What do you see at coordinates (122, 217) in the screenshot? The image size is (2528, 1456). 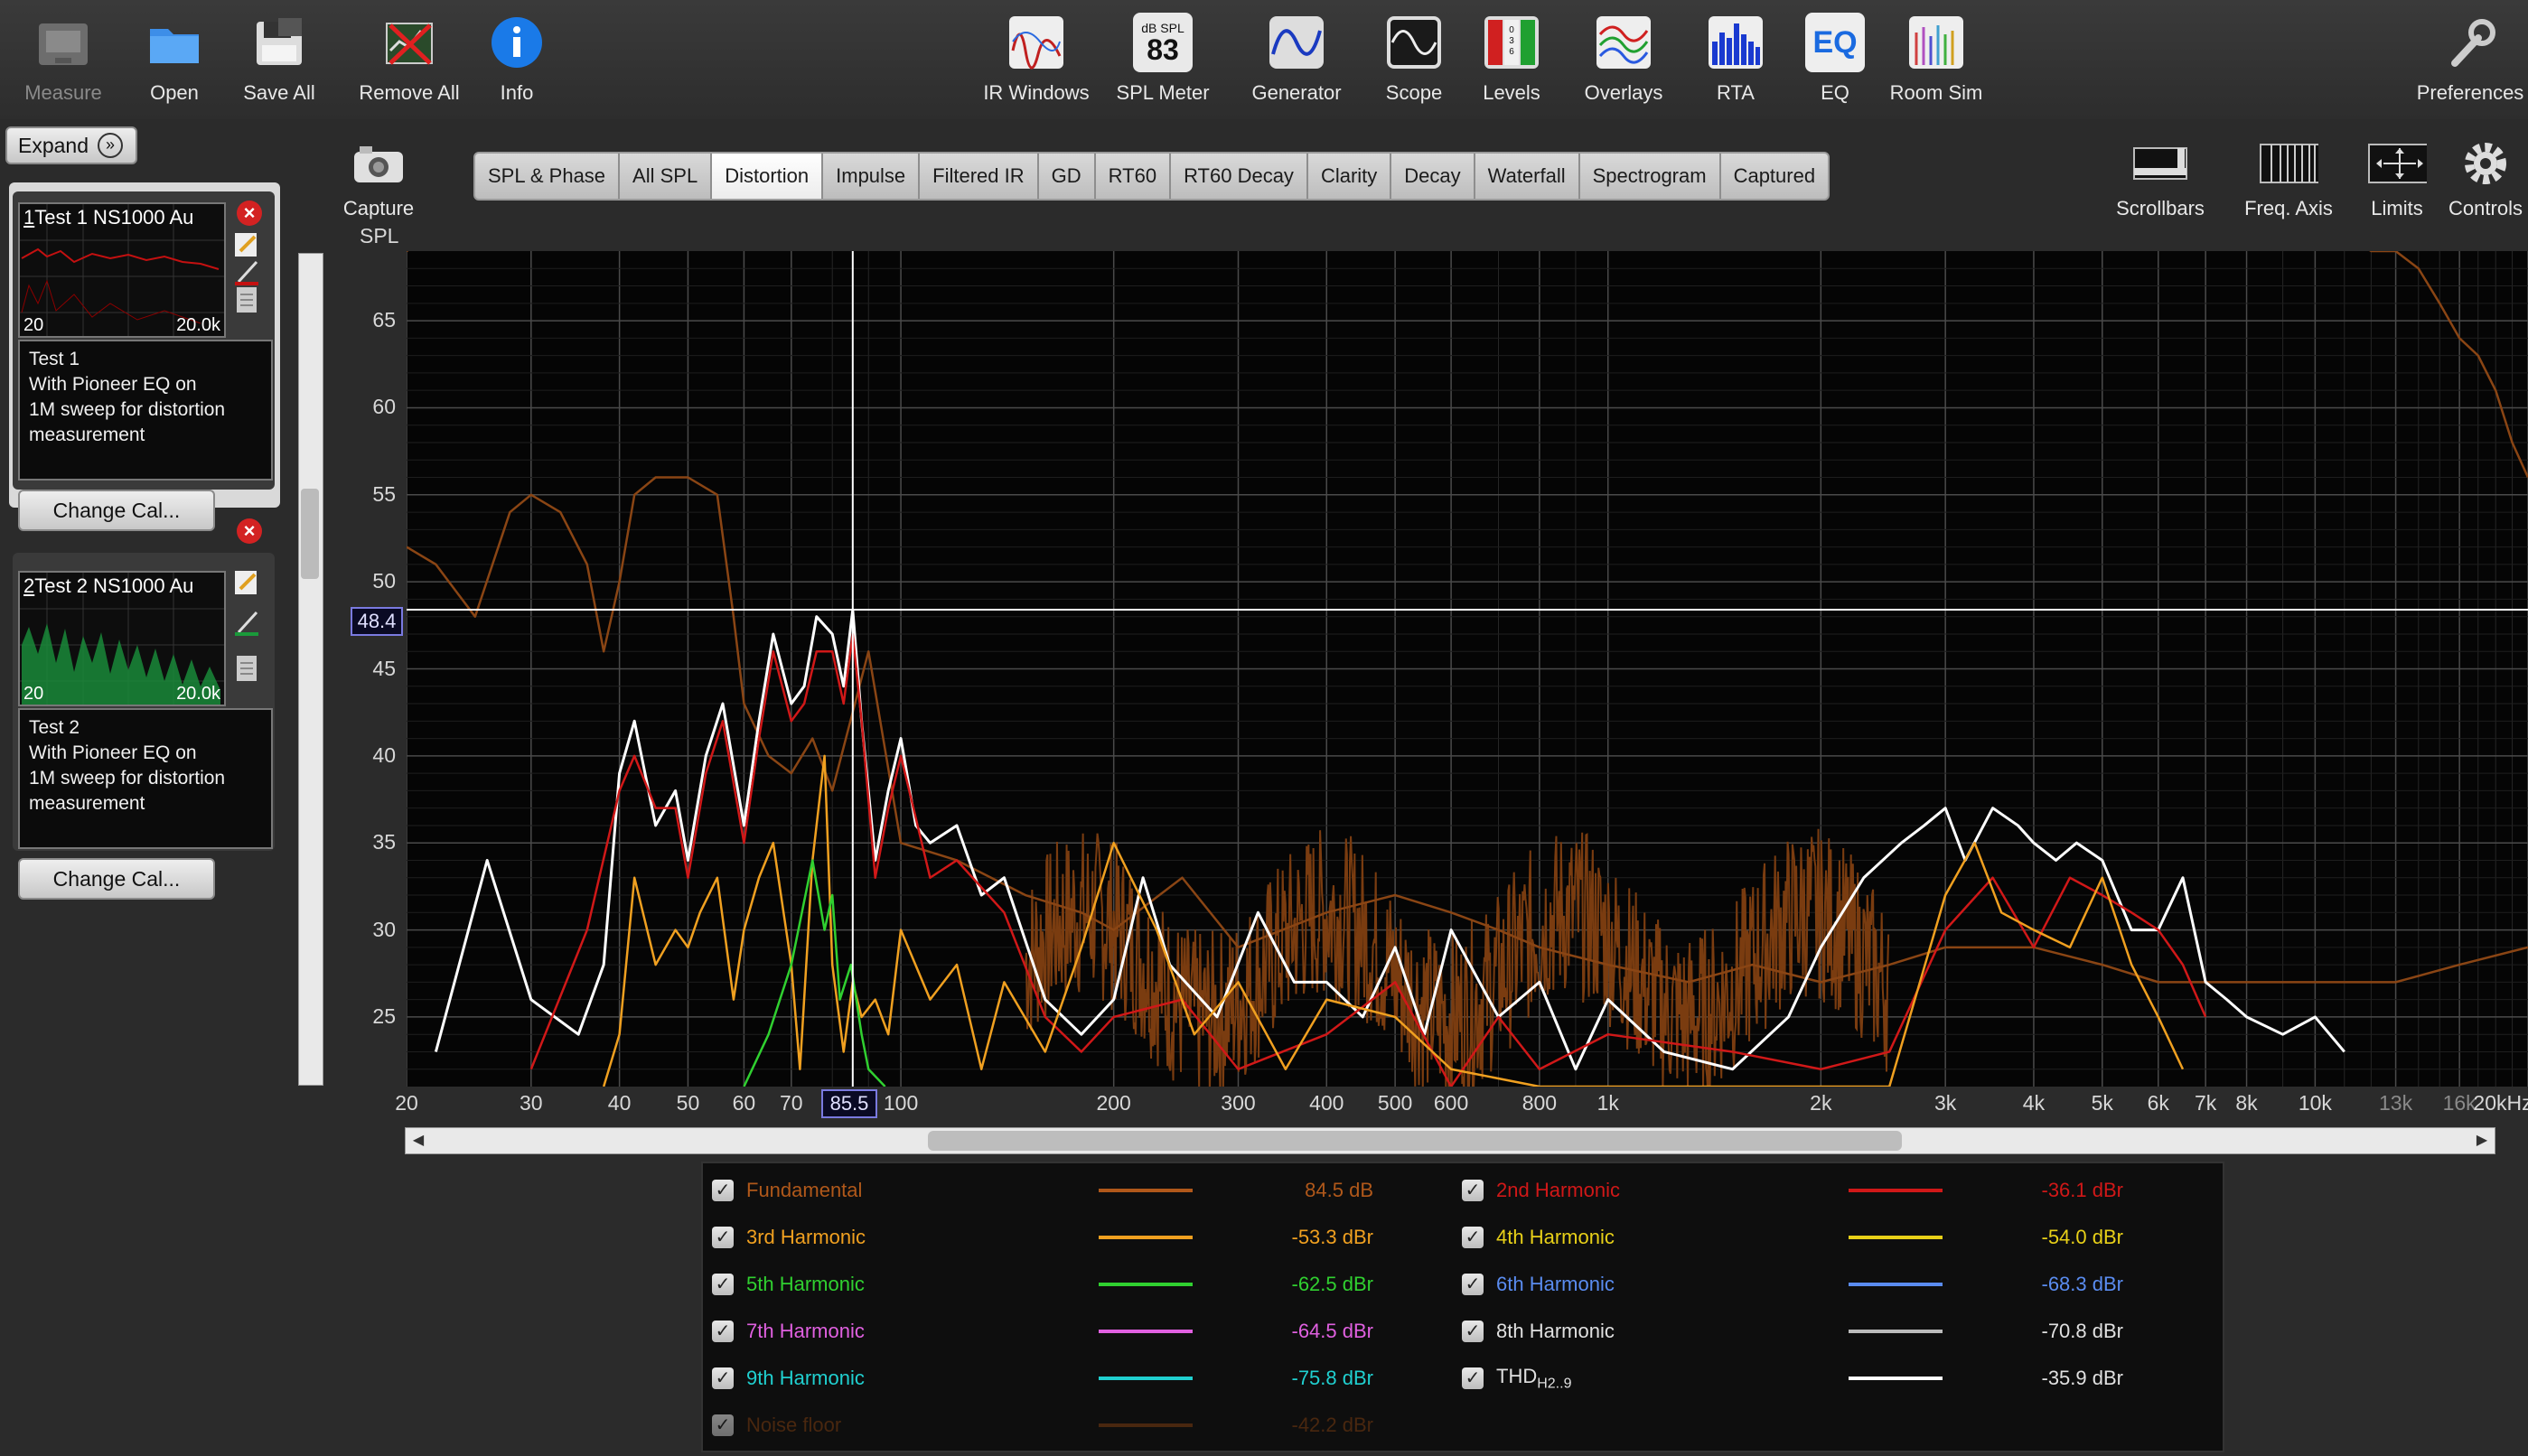 I see `measurement-name-1: 1Test 1 NS1000 Au` at bounding box center [122, 217].